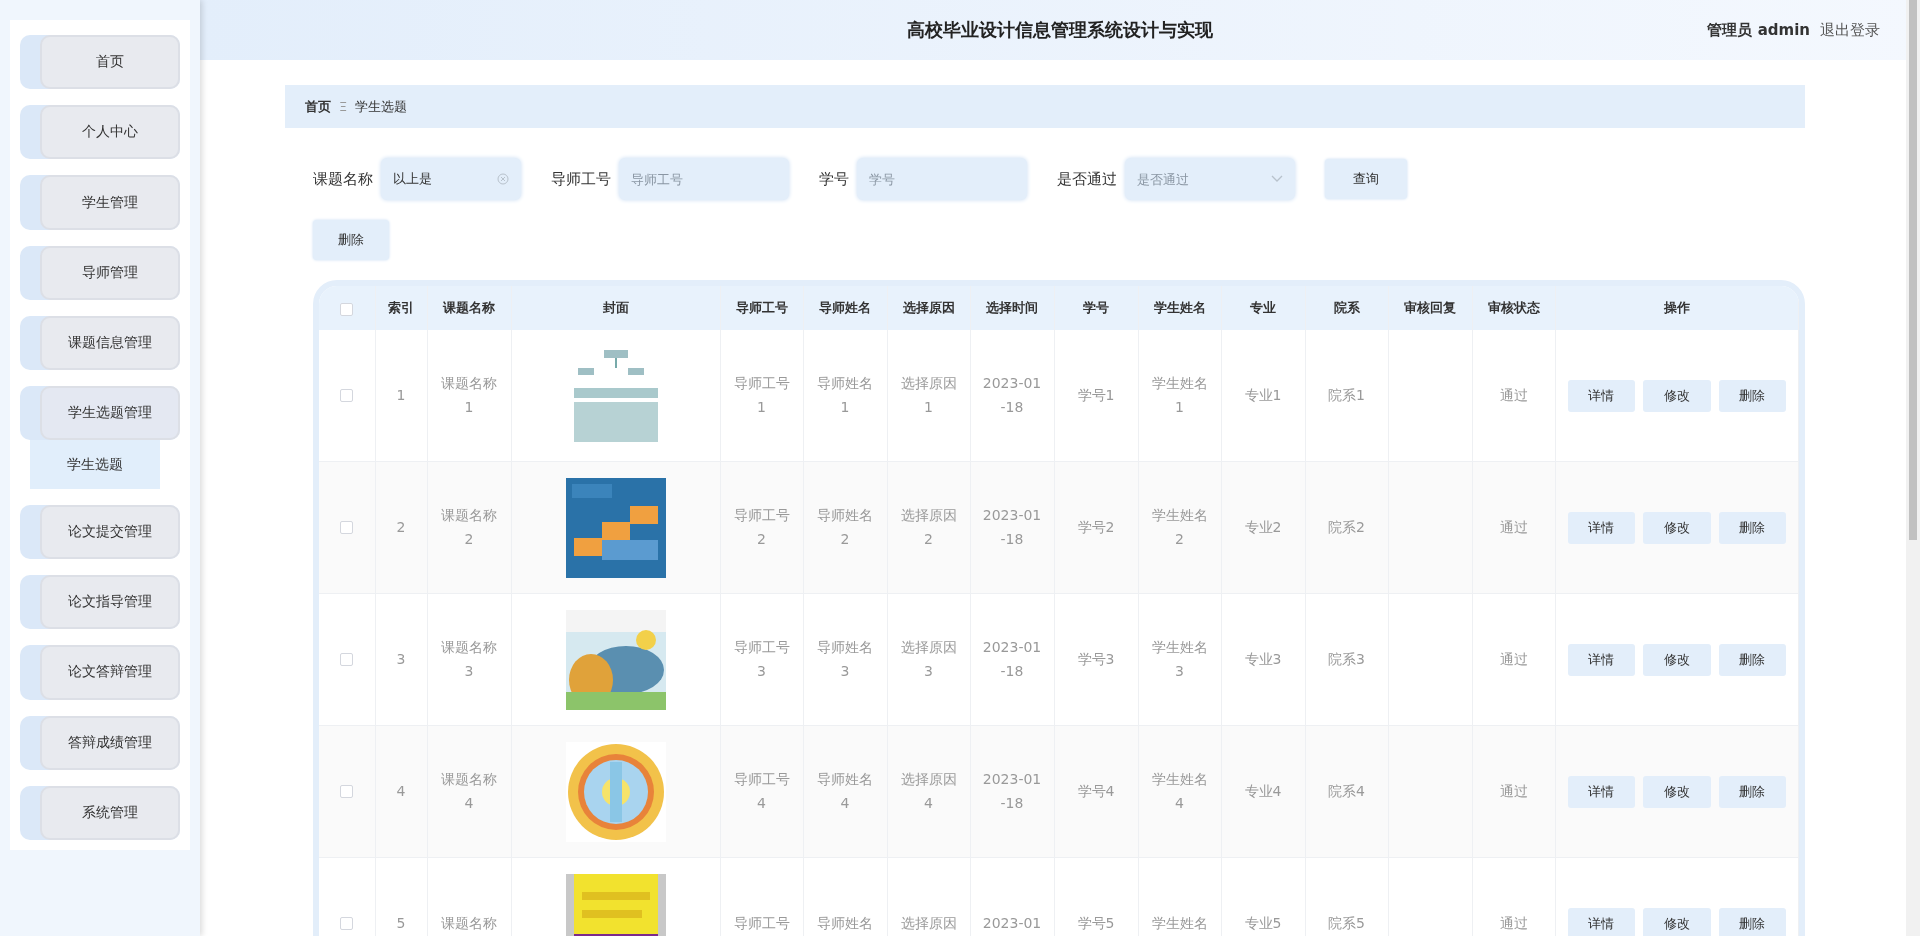 This screenshot has height=936, width=1920. I want to click on table-cell: 学生姓名2, so click(1179, 527).